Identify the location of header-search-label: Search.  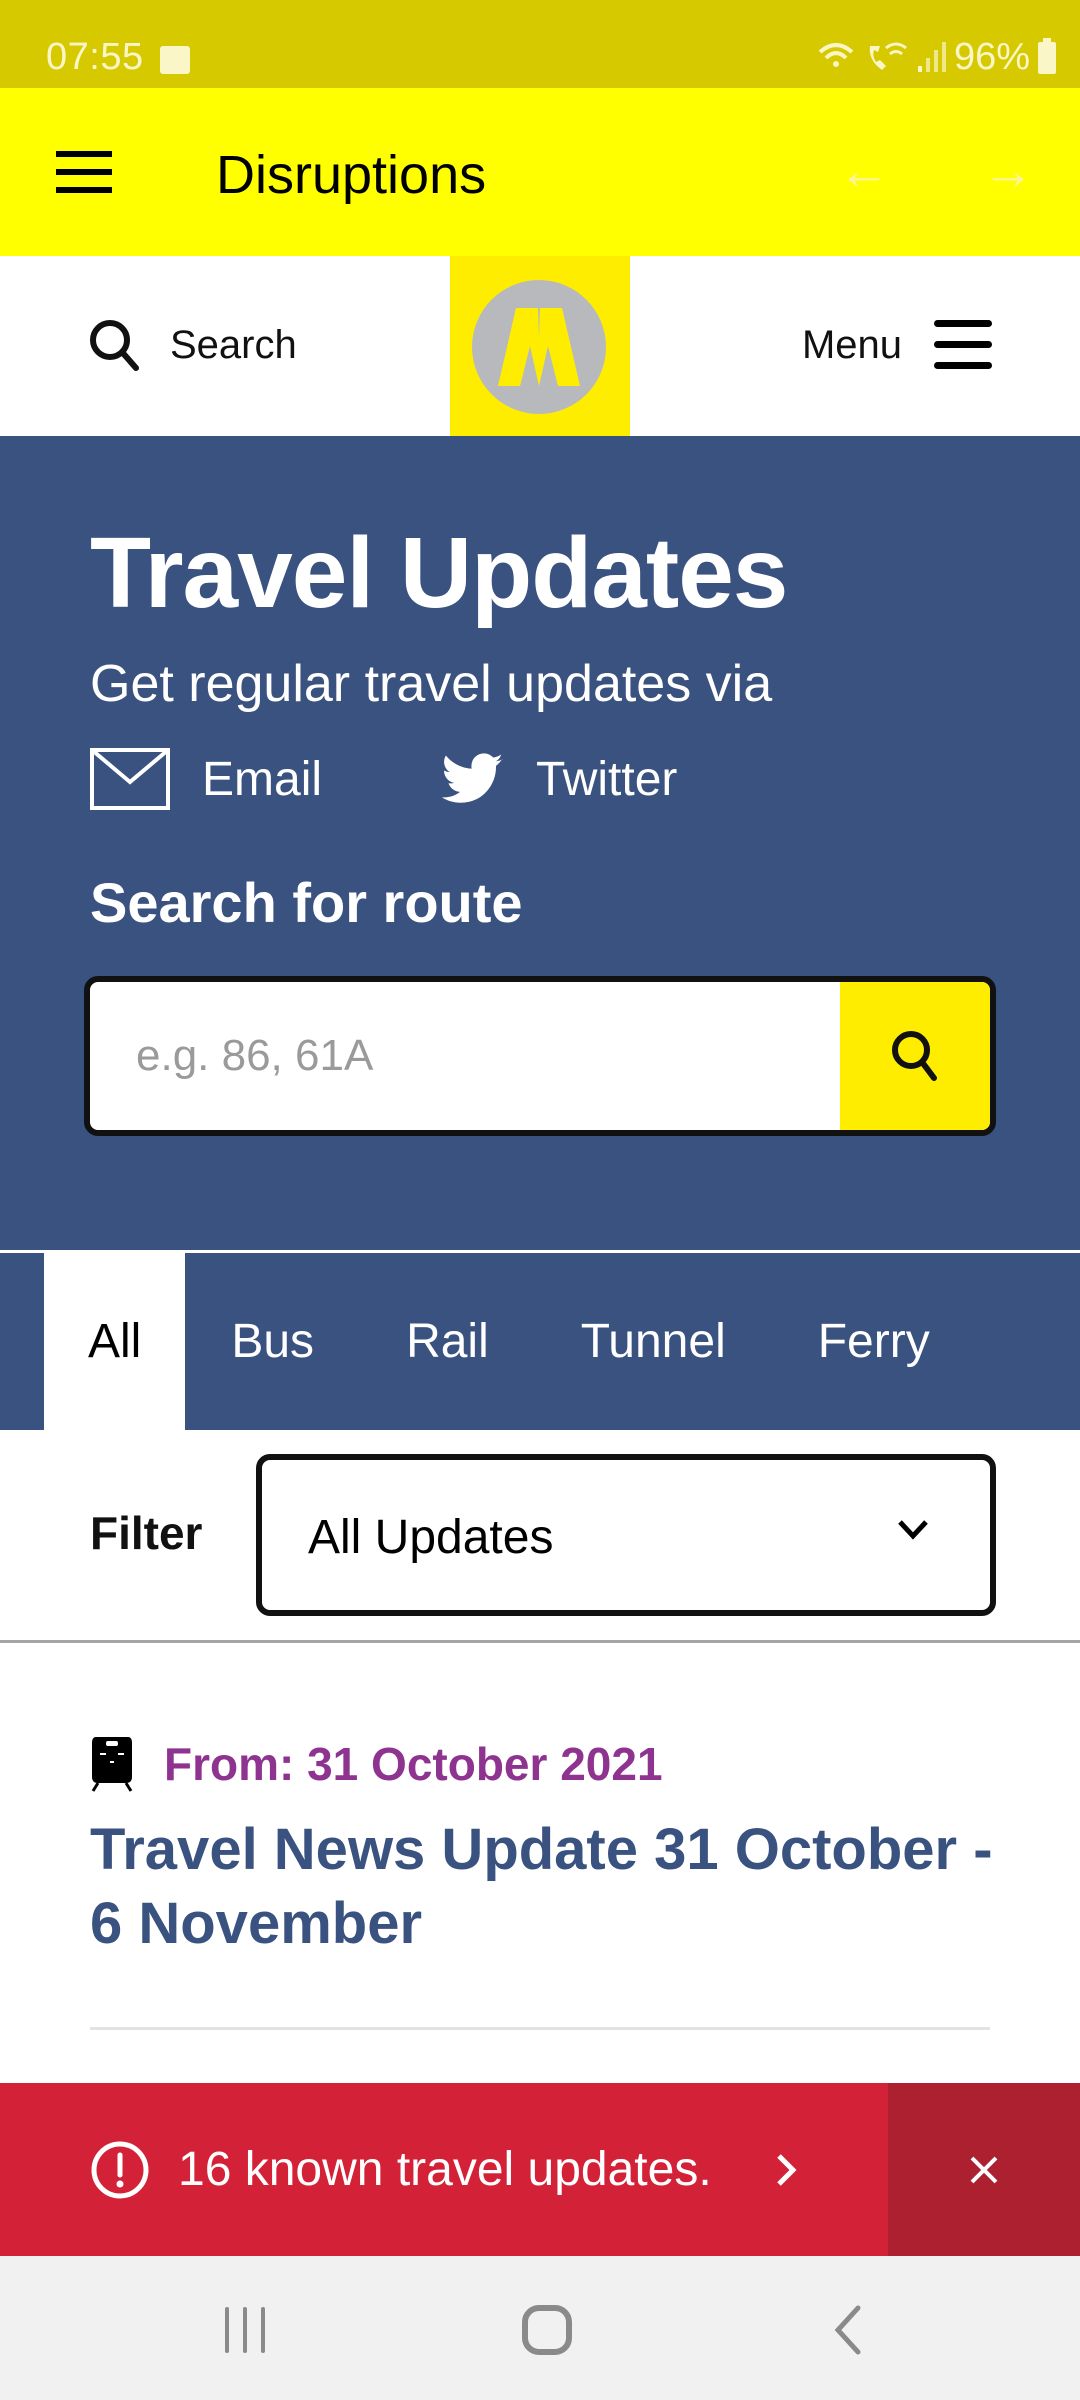
(233, 344).